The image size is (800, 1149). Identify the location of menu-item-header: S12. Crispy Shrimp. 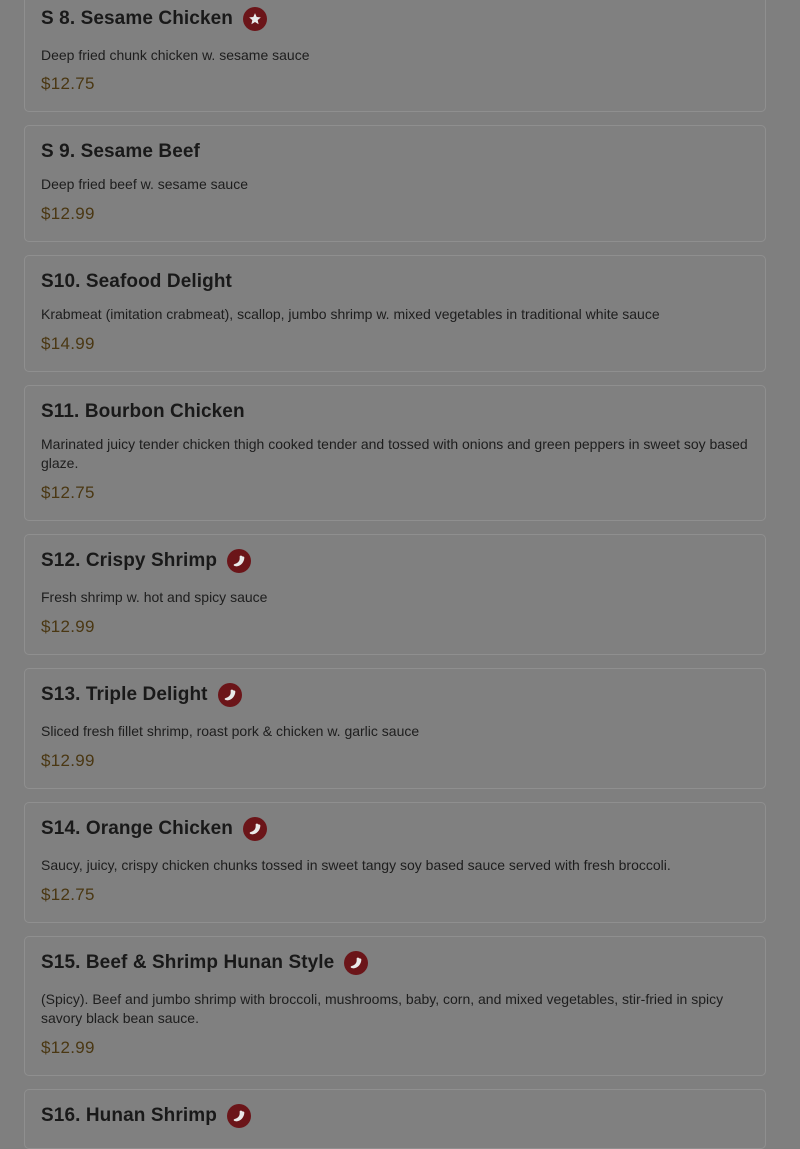
(146, 561).